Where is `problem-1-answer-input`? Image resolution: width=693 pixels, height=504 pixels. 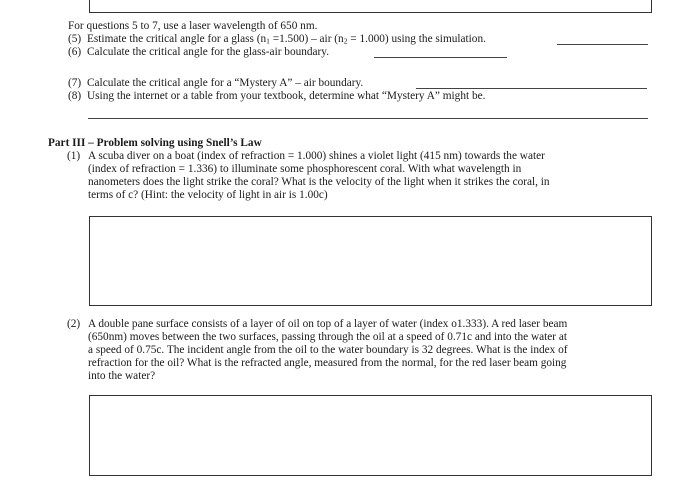 problem-1-answer-input is located at coordinates (370, 261).